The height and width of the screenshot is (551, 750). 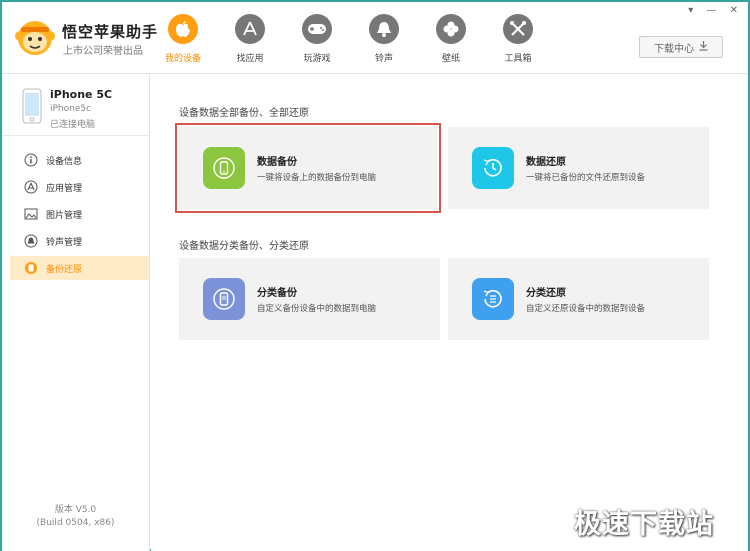 What do you see at coordinates (73, 125) in the screenshot?
I see `device-status: 已连接电脑` at bounding box center [73, 125].